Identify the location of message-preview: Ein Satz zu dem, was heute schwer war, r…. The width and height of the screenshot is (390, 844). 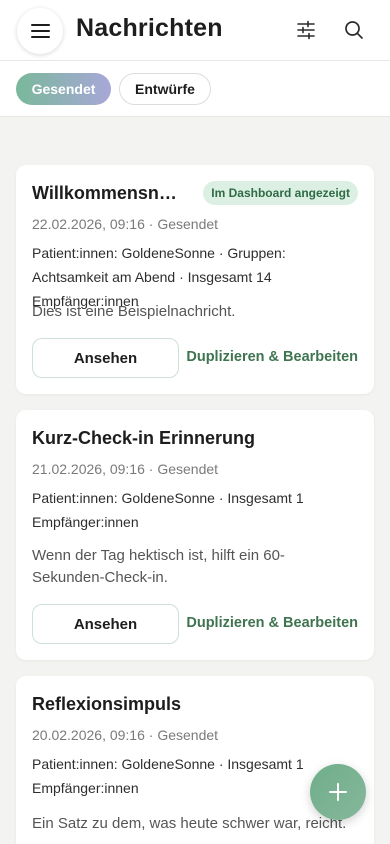
(189, 823).